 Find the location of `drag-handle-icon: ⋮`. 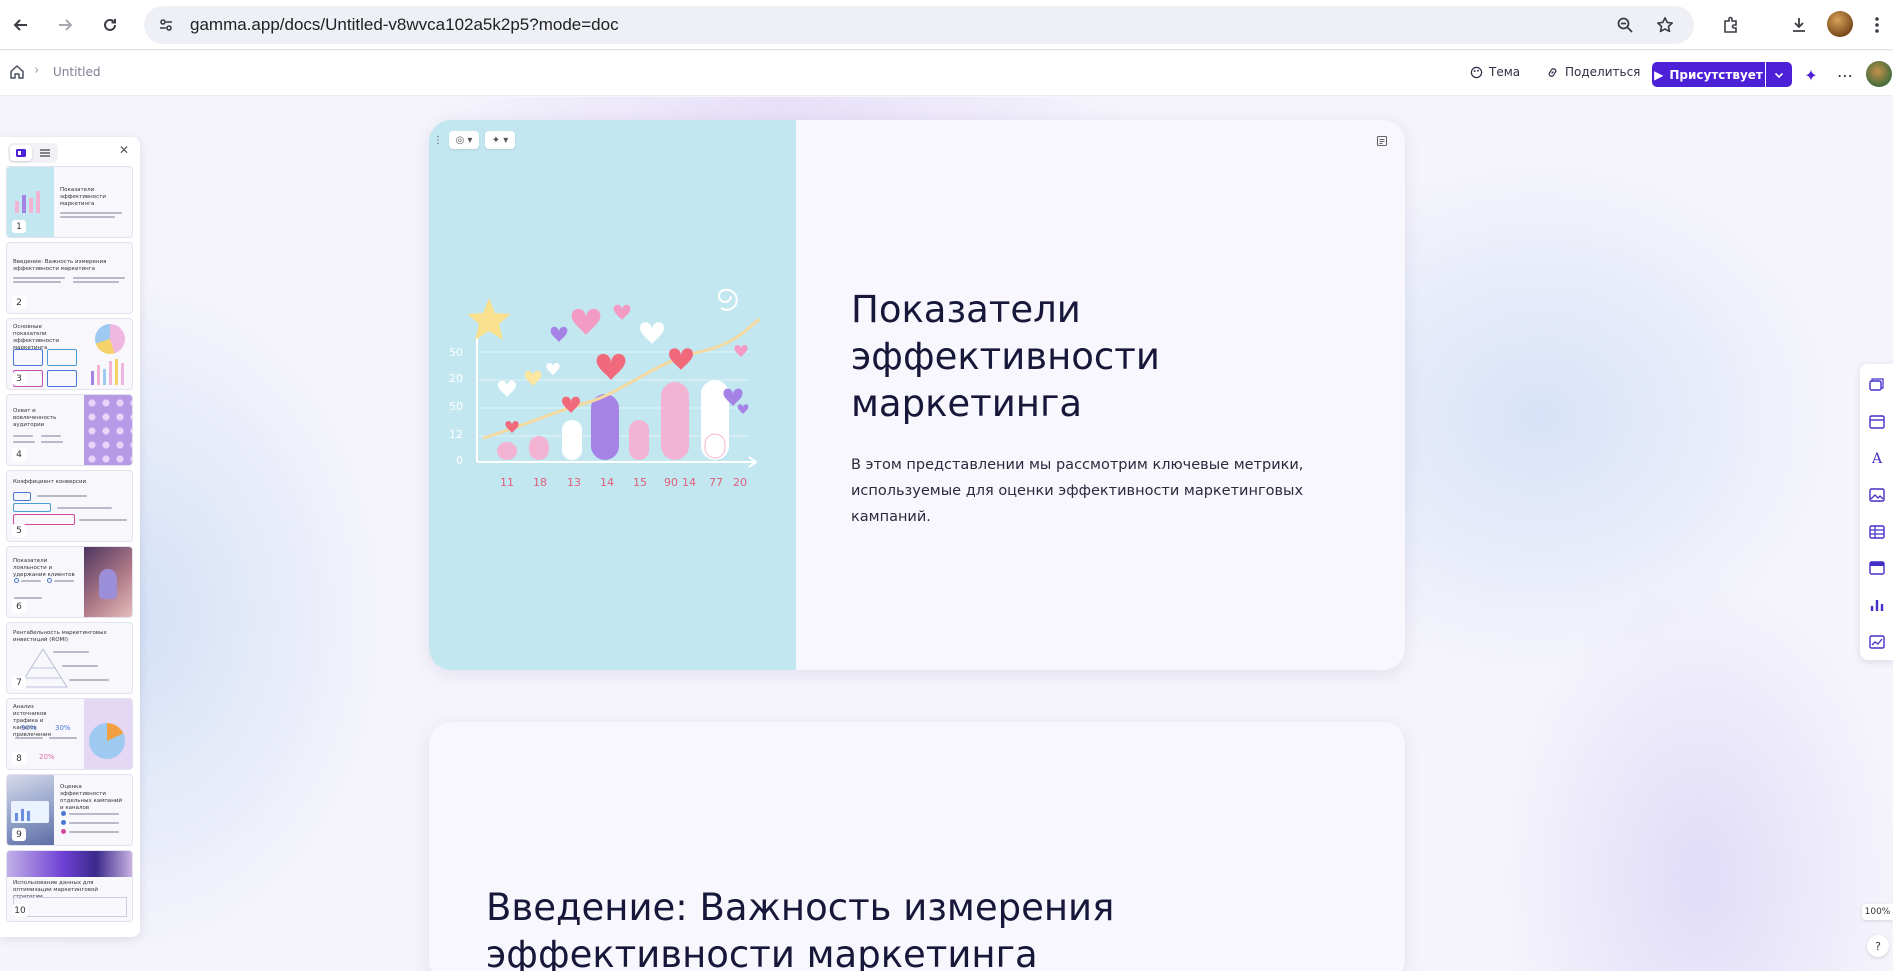

drag-handle-icon: ⋮ is located at coordinates (438, 140).